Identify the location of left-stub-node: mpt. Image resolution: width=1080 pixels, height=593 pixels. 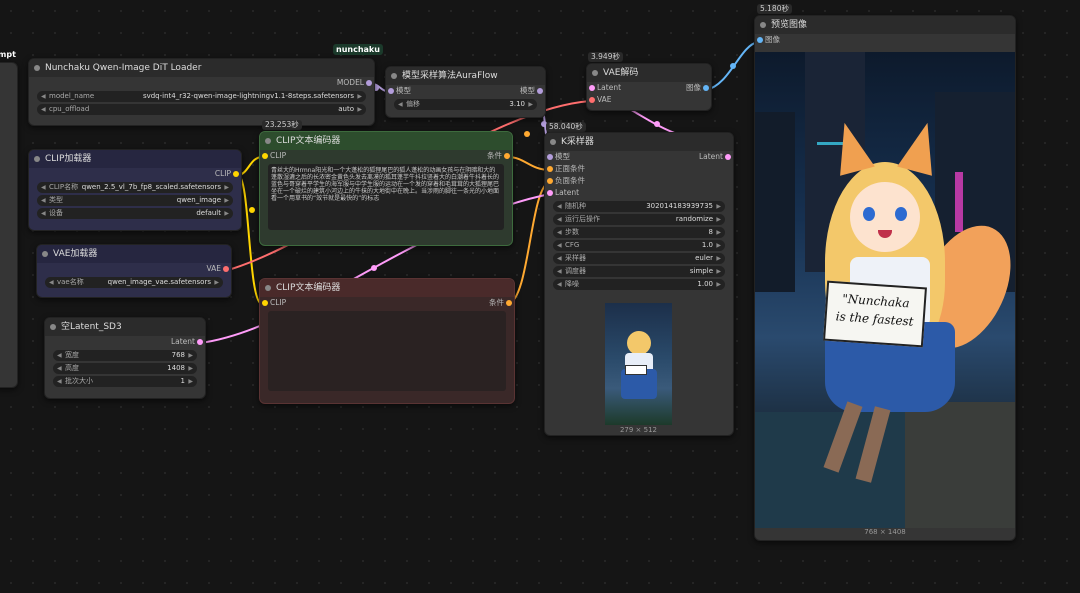
(9, 219).